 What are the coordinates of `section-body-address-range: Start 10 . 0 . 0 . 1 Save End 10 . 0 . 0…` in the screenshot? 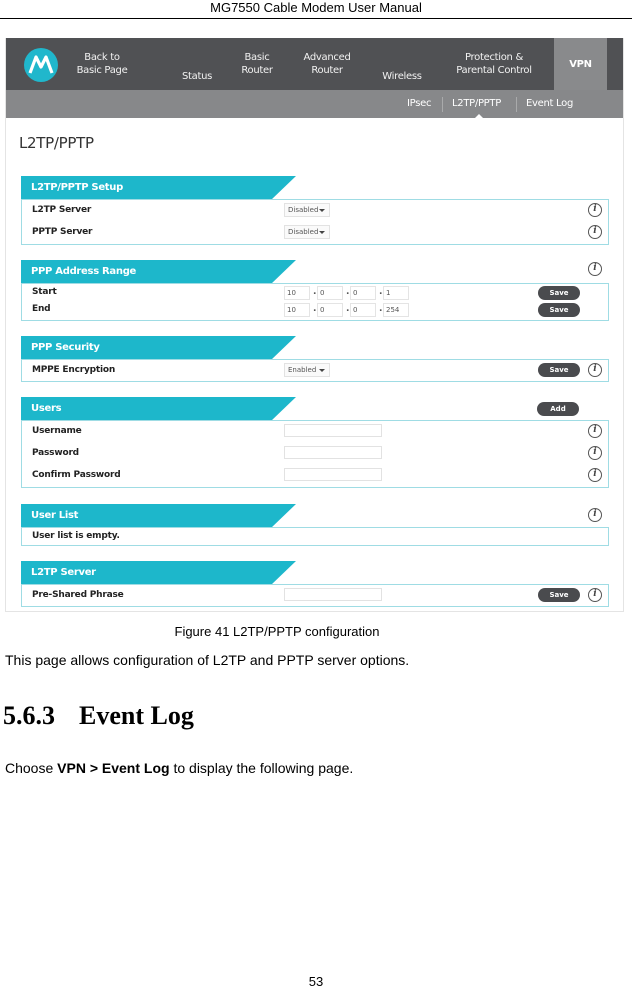 It's located at (315, 302).